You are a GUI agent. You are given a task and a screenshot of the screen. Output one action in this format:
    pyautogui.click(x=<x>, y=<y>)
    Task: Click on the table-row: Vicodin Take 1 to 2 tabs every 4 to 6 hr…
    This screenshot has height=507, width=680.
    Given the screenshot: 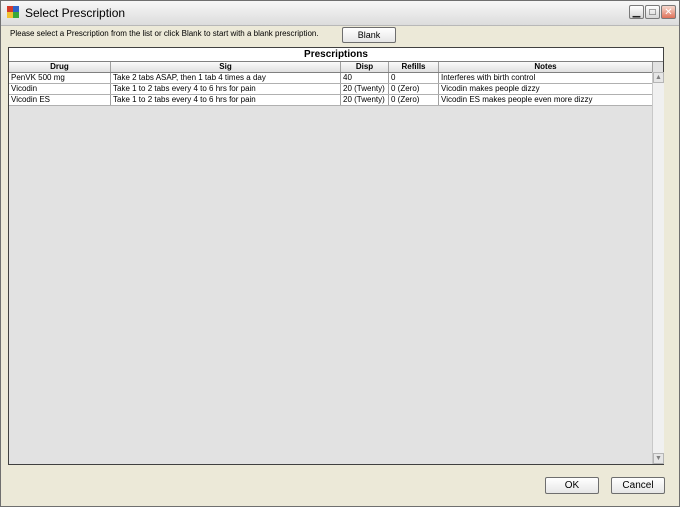 What is the action you would take?
    pyautogui.click(x=331, y=89)
    